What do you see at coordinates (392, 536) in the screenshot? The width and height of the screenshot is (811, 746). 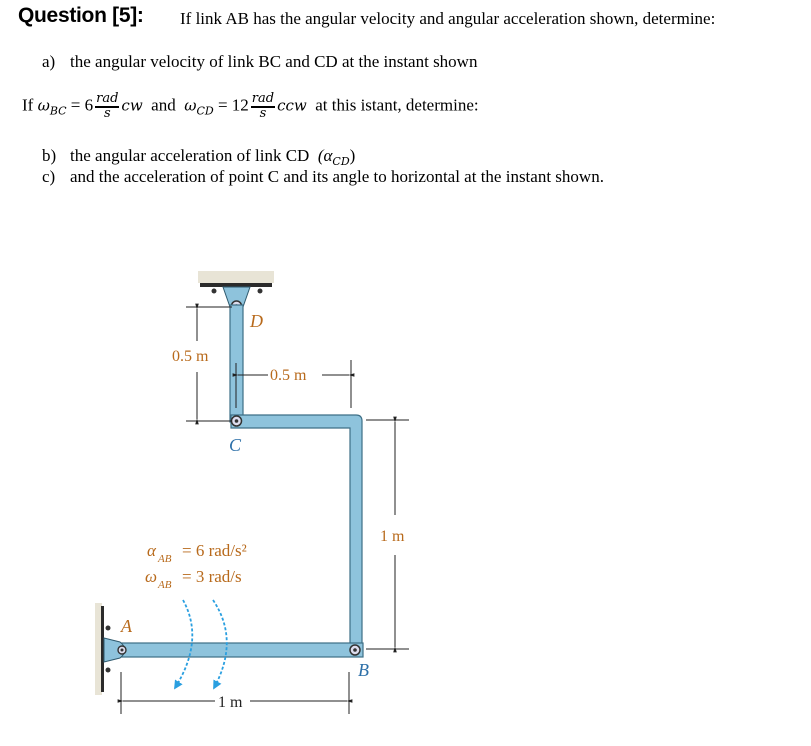 I see `dim-bc-height-label: 1 m` at bounding box center [392, 536].